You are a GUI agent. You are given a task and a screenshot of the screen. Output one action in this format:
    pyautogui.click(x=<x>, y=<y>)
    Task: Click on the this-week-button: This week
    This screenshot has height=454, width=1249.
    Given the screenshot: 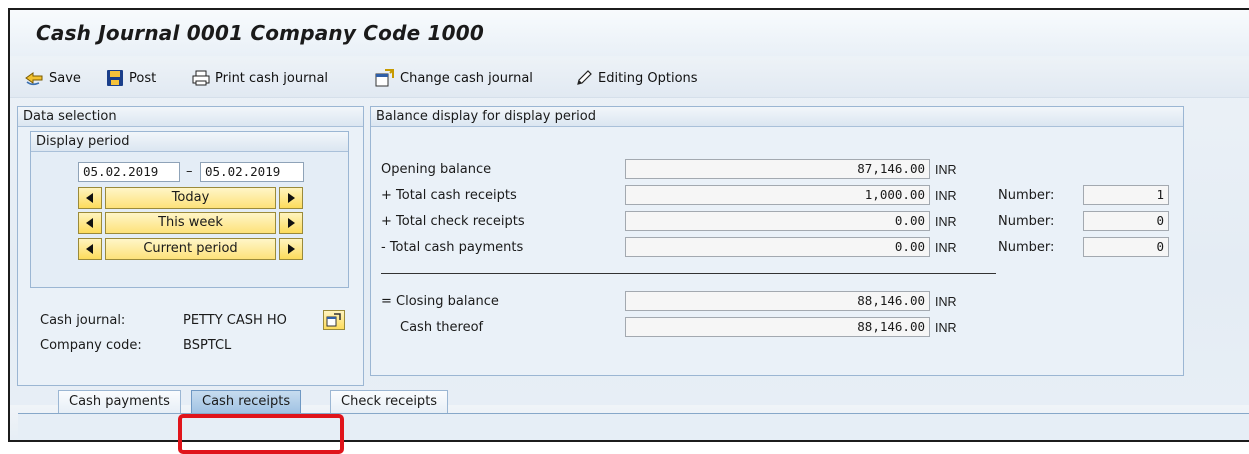 What is the action you would take?
    pyautogui.click(x=190, y=223)
    